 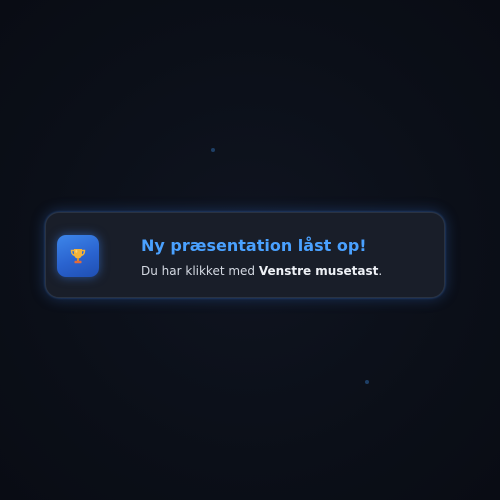 I want to click on message-prefix: Du har klikket med, so click(x=200, y=271).